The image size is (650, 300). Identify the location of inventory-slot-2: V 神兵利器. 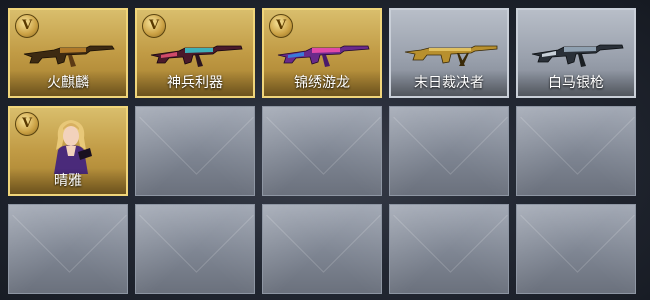
(195, 53).